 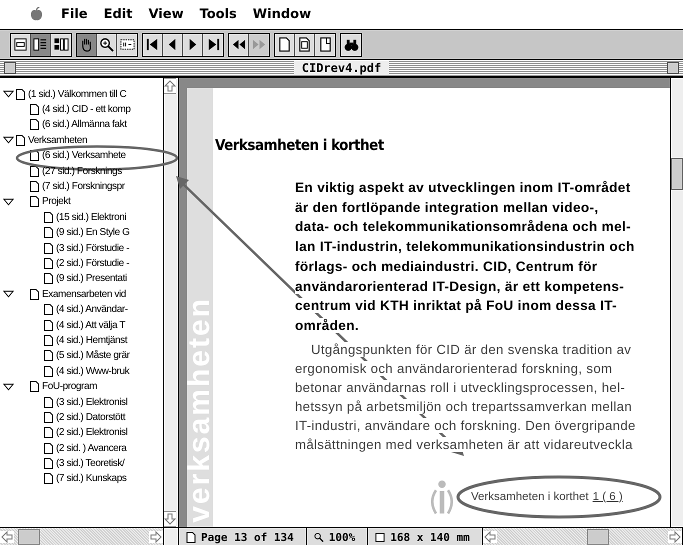 I want to click on first-icon, so click(x=152, y=44).